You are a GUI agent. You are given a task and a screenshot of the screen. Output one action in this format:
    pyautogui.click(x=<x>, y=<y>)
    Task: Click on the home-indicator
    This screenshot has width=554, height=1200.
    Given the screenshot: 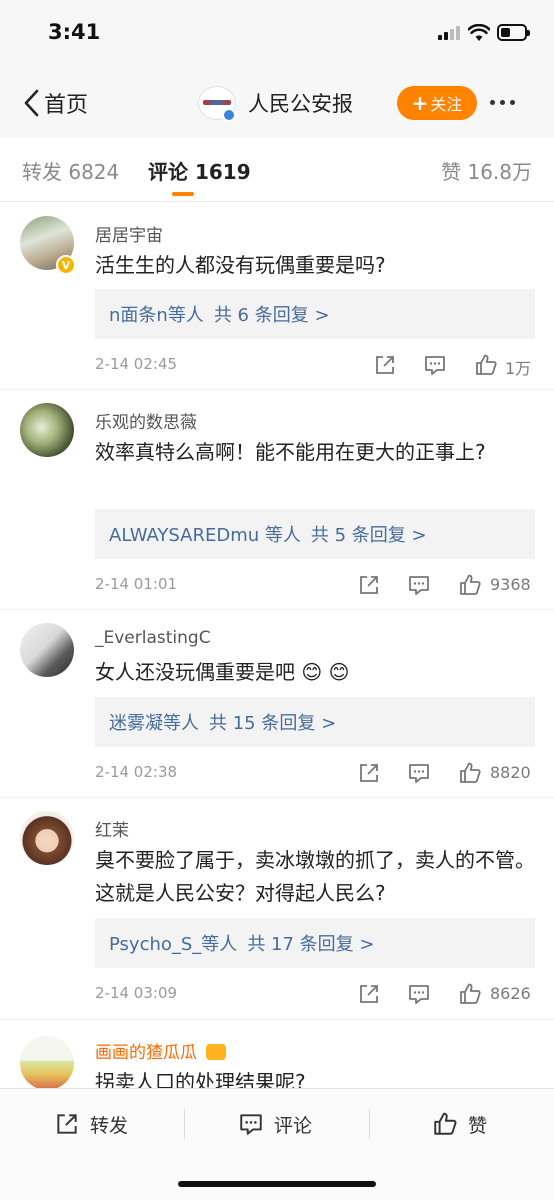 What is the action you would take?
    pyautogui.click(x=277, y=1184)
    